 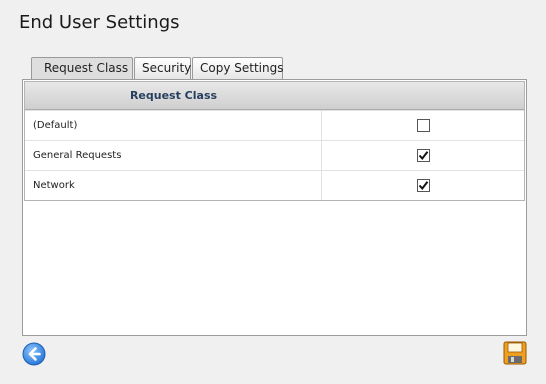 I want to click on row-label: (Default), so click(x=173, y=125).